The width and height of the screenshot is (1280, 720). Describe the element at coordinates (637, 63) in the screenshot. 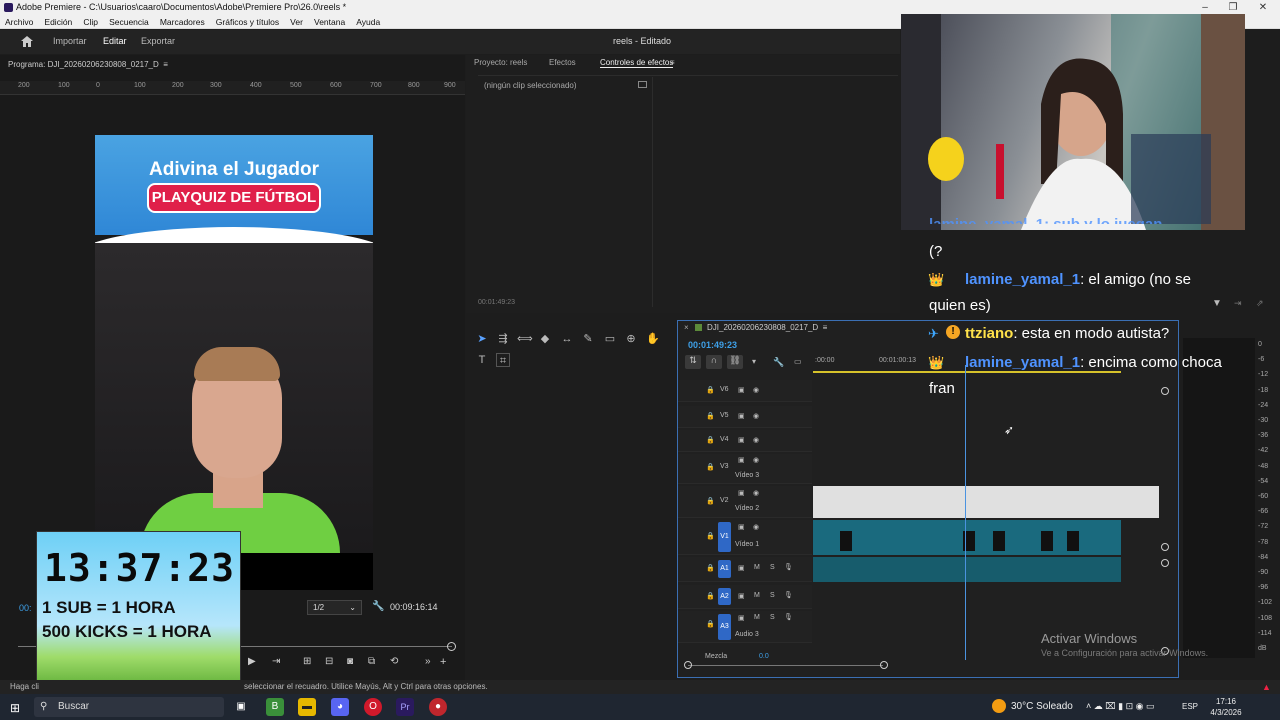

I see `tab-effect-controls: Controles de efectos` at that location.